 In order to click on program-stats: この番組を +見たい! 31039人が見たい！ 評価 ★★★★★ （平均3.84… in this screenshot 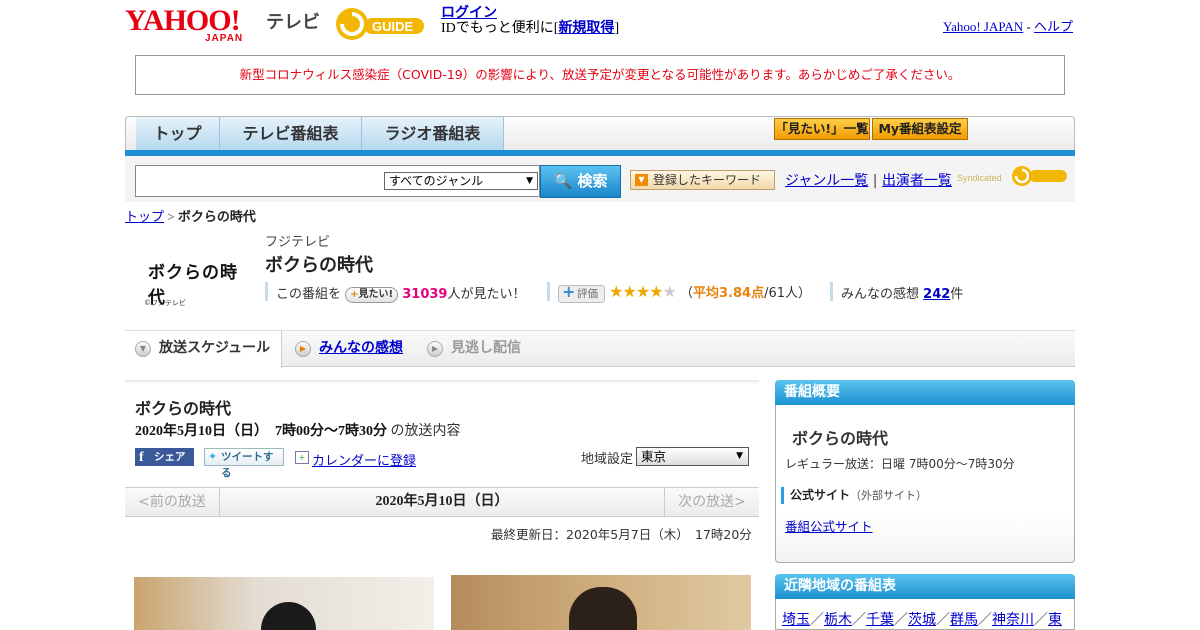, I will do `click(645, 292)`.